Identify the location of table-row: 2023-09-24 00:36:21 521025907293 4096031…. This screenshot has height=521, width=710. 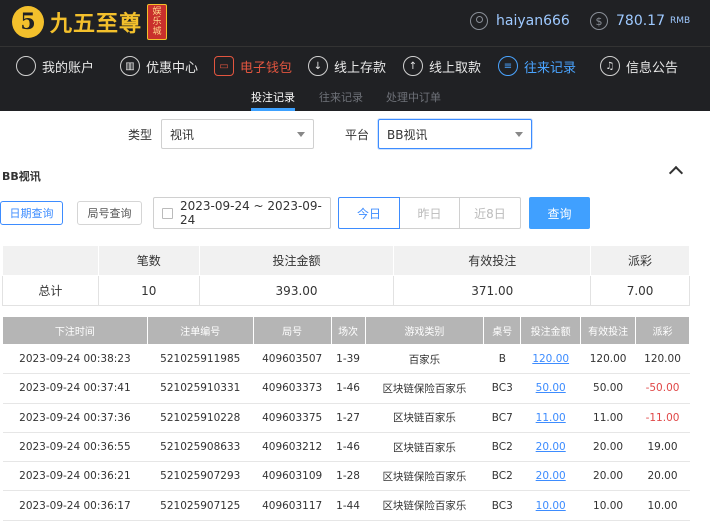
(346, 476).